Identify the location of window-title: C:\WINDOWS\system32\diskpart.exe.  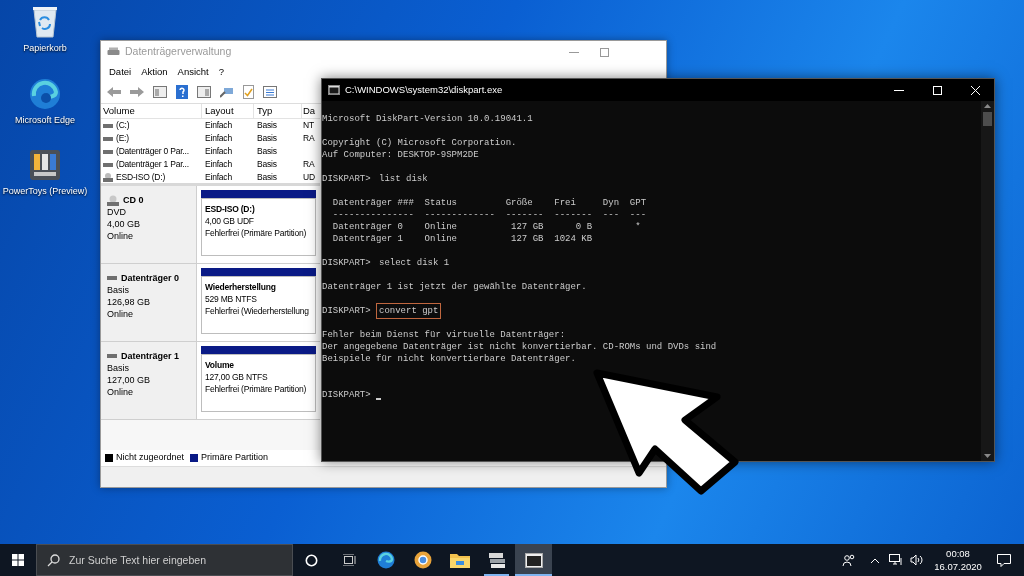
(424, 89).